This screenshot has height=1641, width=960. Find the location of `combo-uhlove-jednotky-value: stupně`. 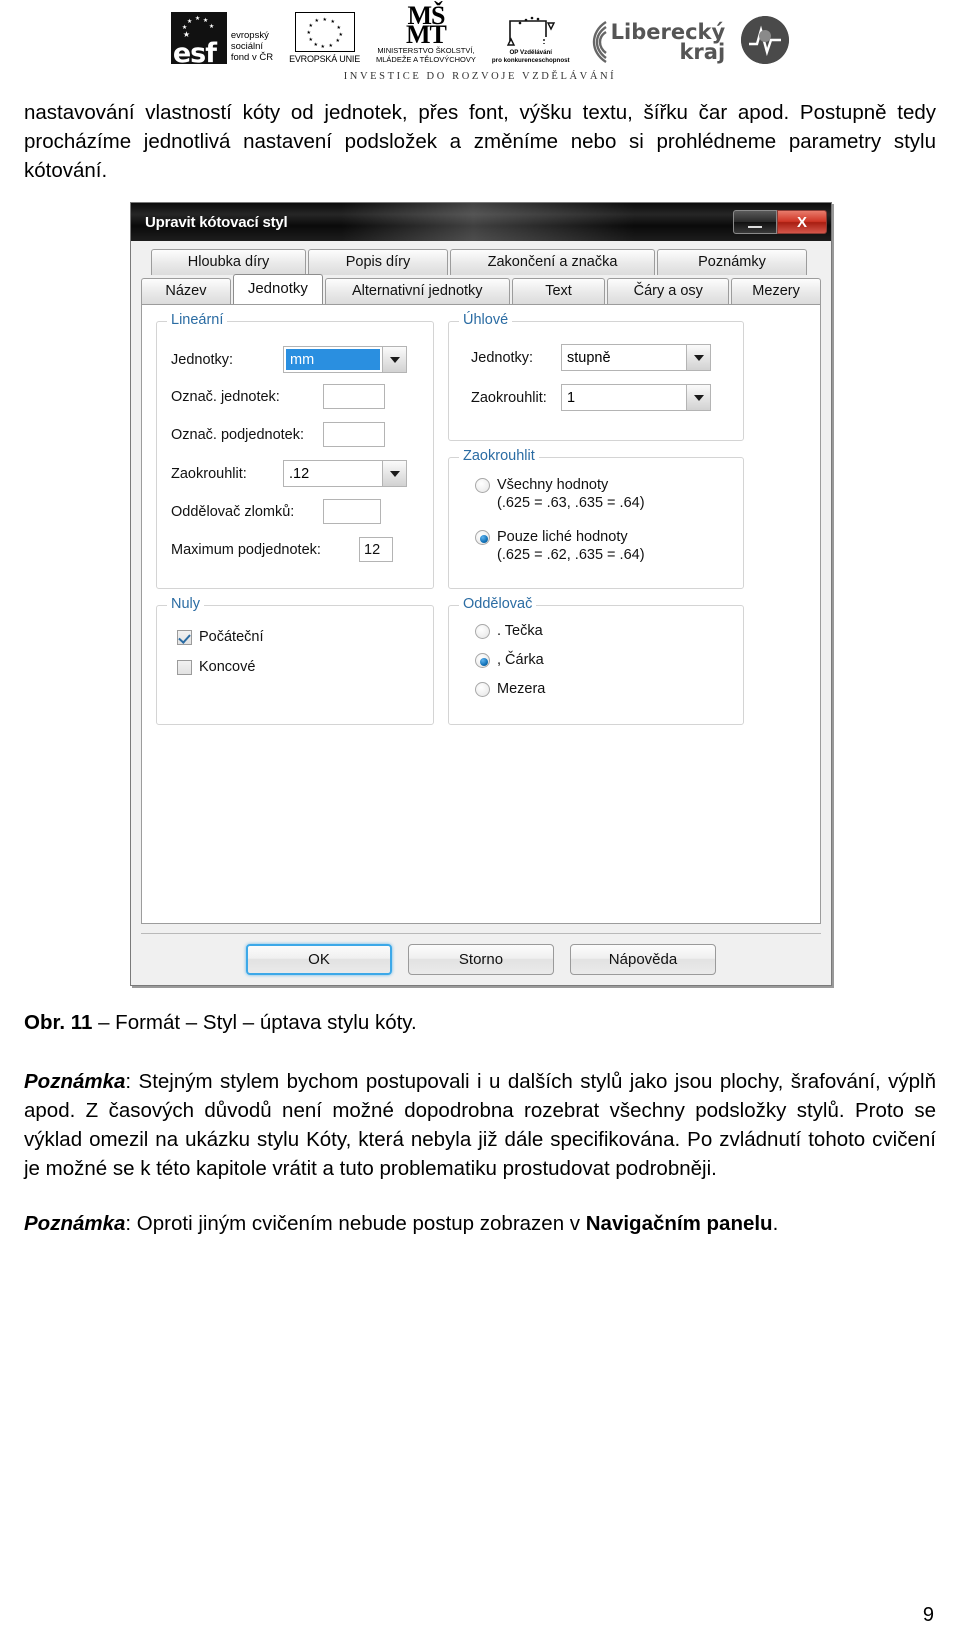

combo-uhlove-jednotky-value: stupně is located at coordinates (589, 357).